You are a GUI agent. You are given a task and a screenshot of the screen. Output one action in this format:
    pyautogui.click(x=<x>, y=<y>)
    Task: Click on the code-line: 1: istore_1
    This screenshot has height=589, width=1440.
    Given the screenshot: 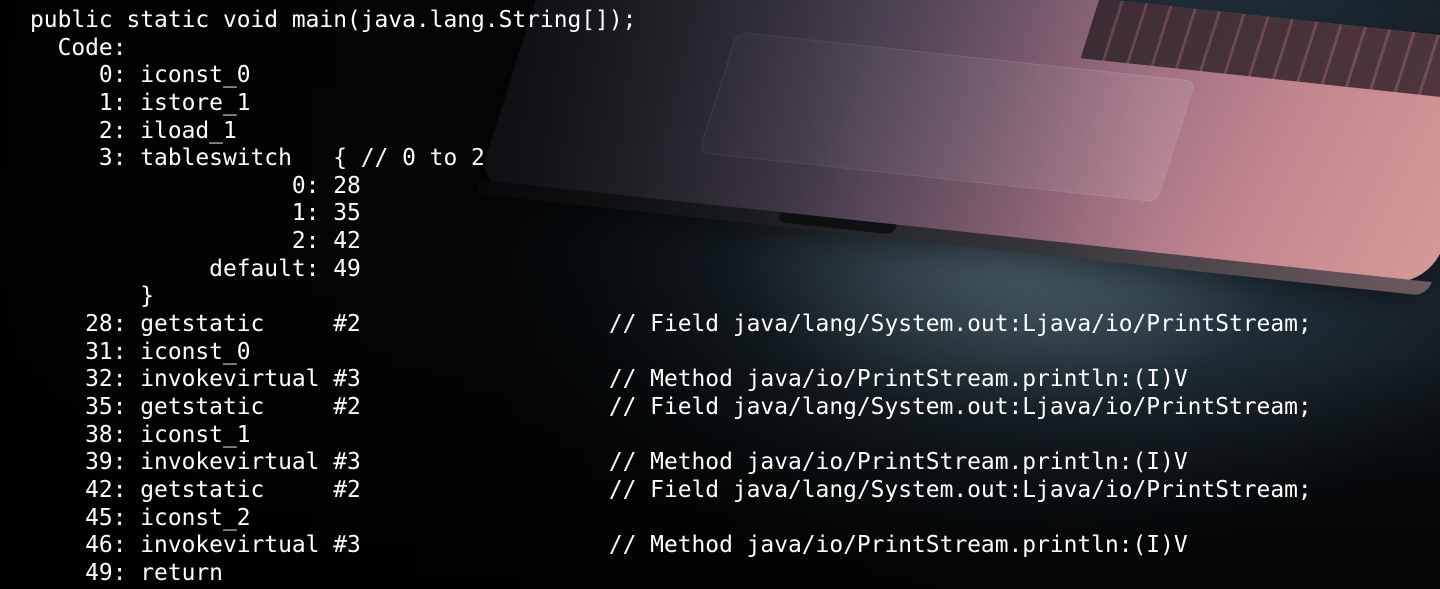 What is the action you would take?
    pyautogui.click(x=140, y=102)
    